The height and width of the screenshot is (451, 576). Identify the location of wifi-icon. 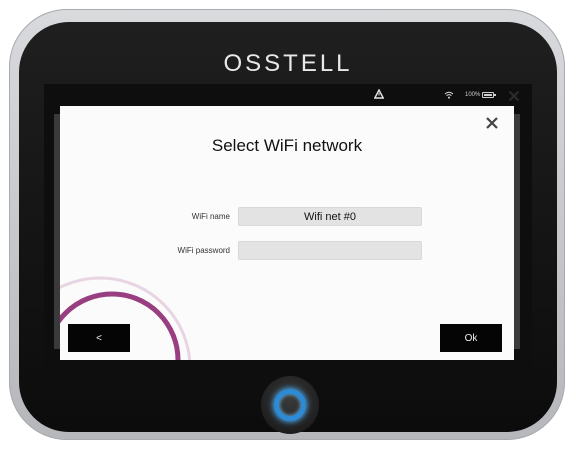
(449, 95).